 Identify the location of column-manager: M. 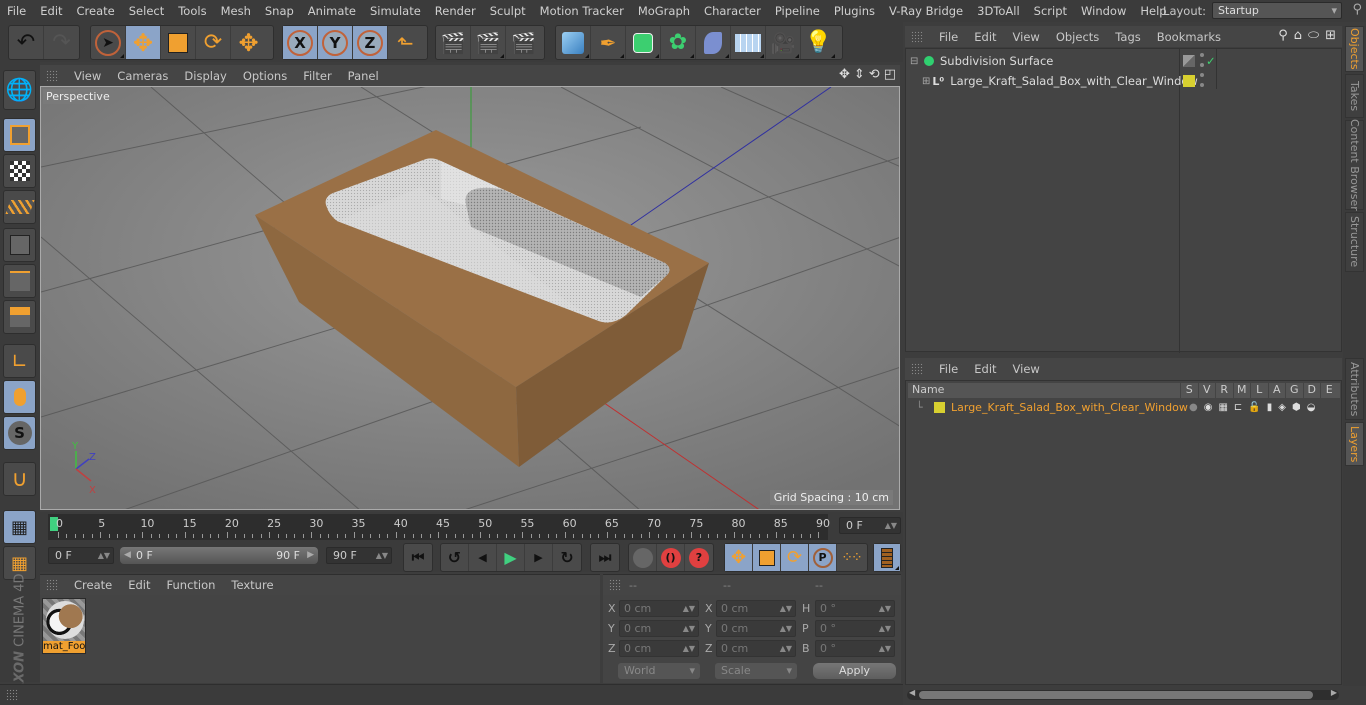
(1241, 390).